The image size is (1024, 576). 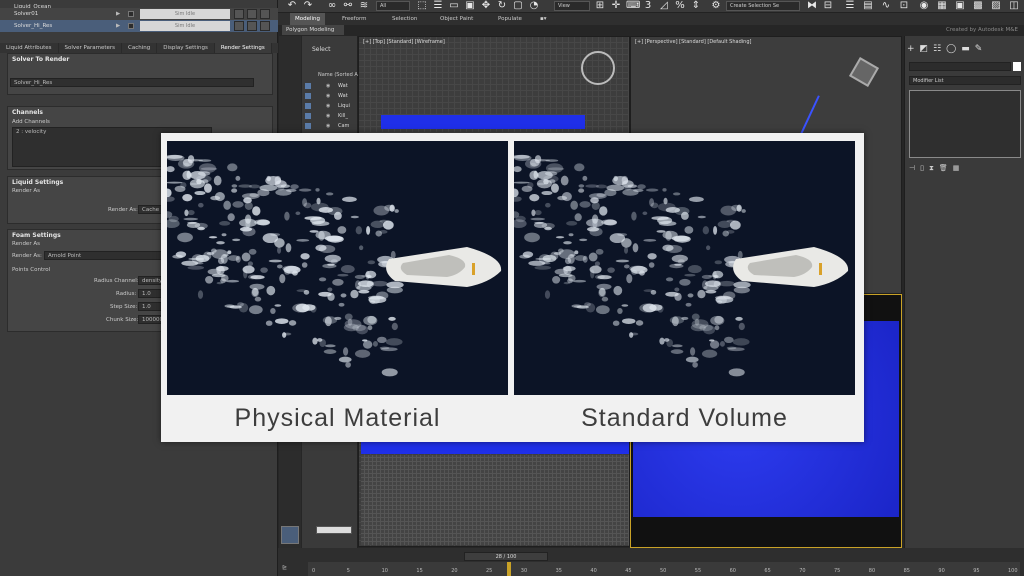 I want to click on explorer-scrollbar, so click(x=334, y=530).